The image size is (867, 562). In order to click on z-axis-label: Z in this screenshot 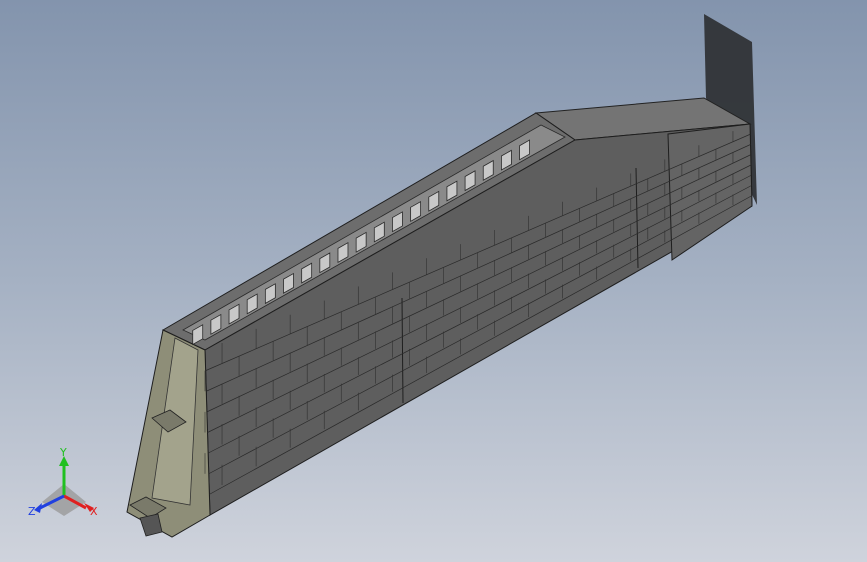, I will do `click(32, 511)`.